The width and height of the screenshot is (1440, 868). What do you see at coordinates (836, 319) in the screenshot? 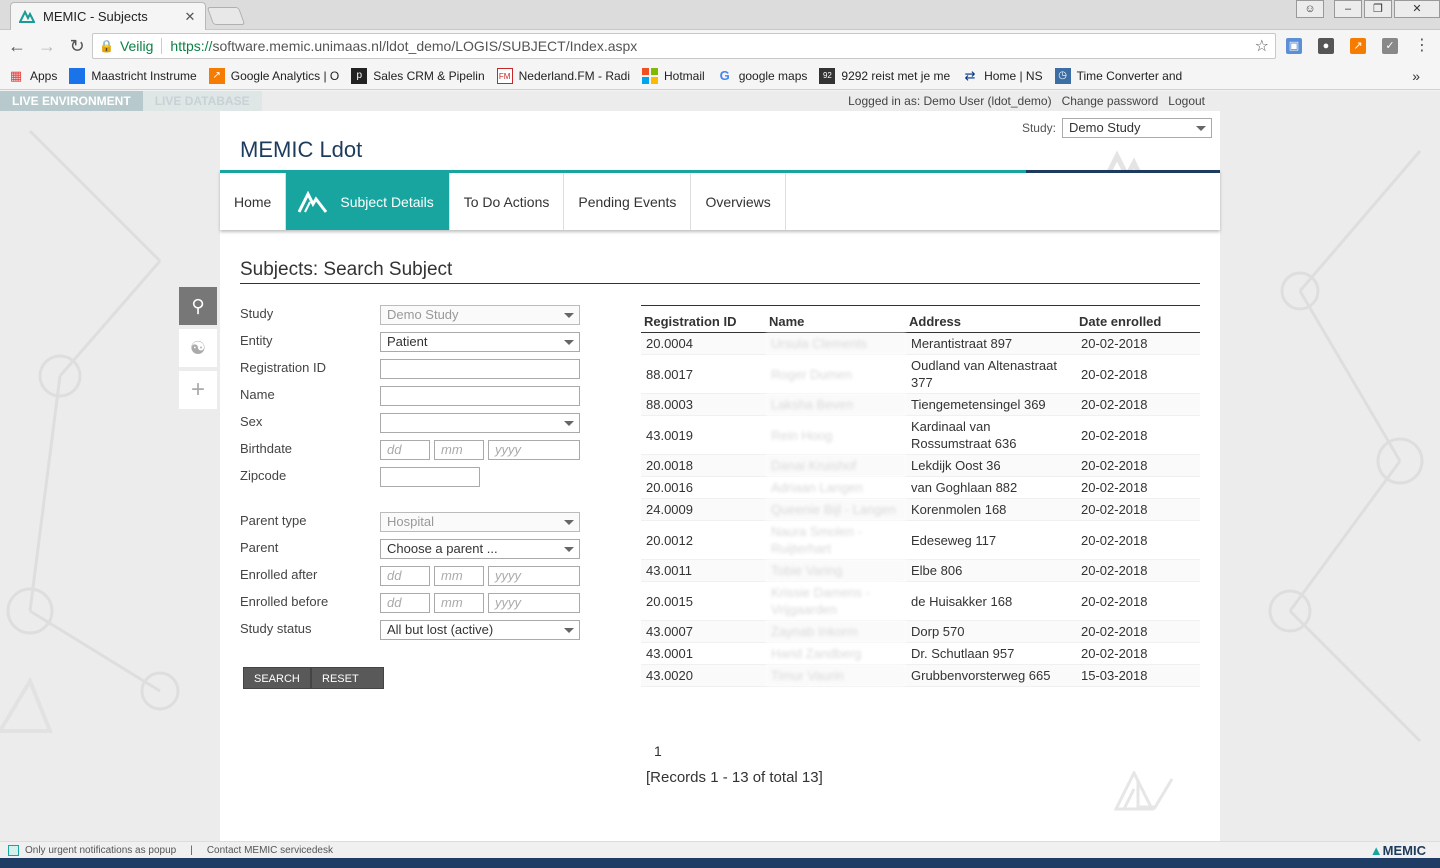
I see `column-header-name: Name` at bounding box center [836, 319].